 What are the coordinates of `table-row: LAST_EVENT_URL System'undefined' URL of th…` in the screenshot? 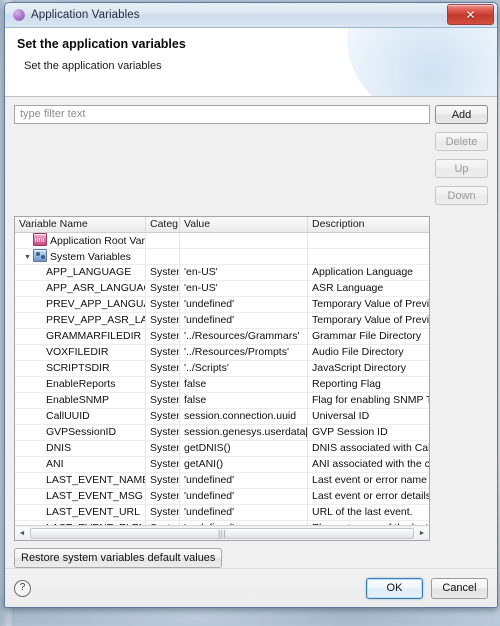 It's located at (222, 513).